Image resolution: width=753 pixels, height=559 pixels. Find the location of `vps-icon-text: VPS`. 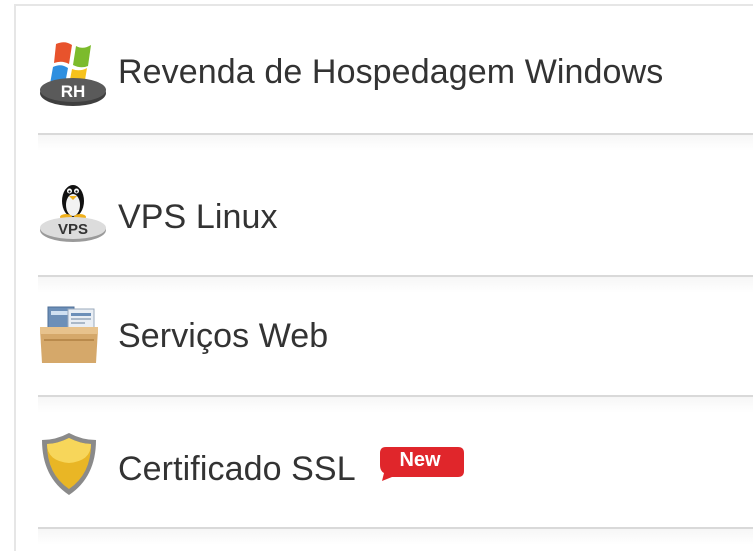

vps-icon-text: VPS is located at coordinates (73, 229).